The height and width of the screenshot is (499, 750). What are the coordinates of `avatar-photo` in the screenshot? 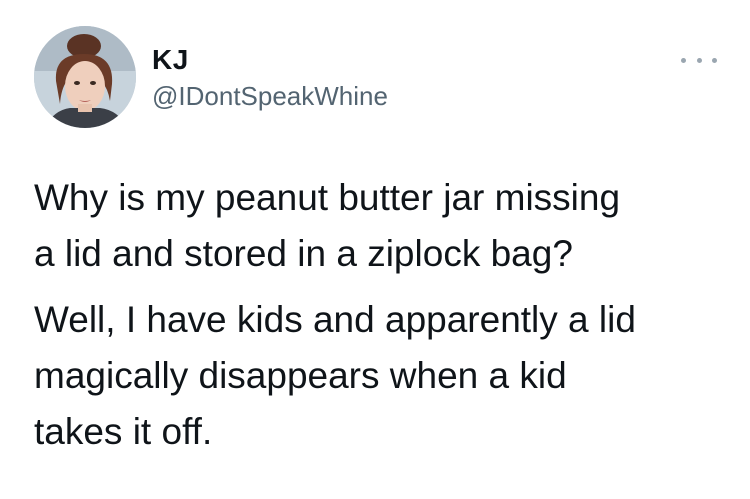 It's located at (85, 77).